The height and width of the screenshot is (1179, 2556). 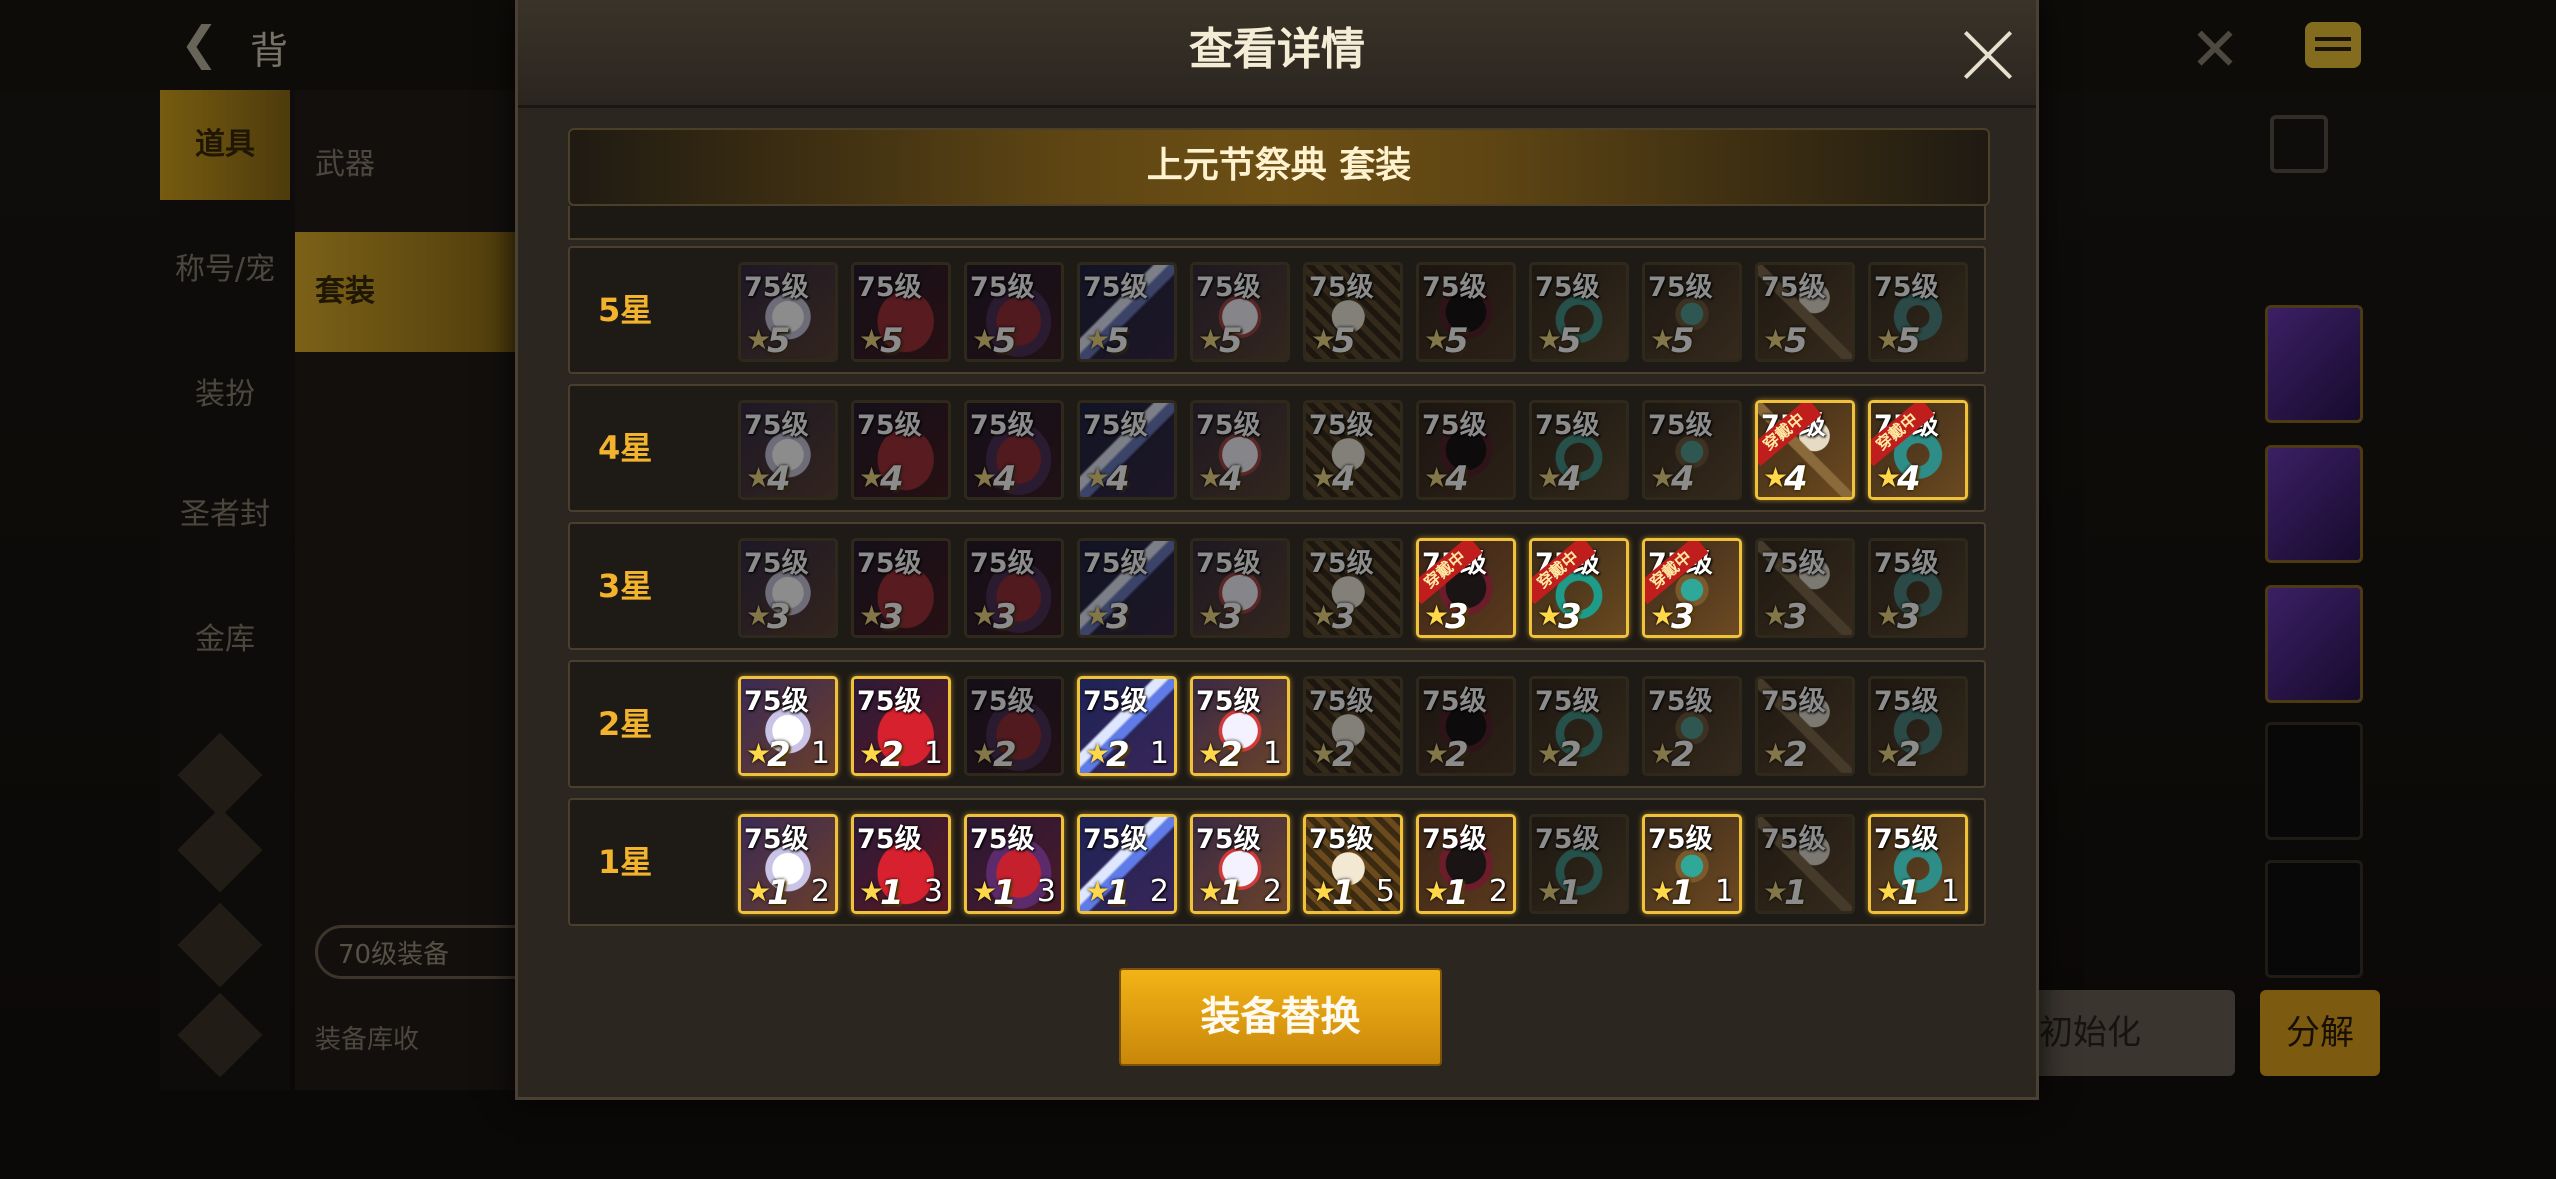 What do you see at coordinates (1272, 753) in the screenshot?
I see `item-count: 1` at bounding box center [1272, 753].